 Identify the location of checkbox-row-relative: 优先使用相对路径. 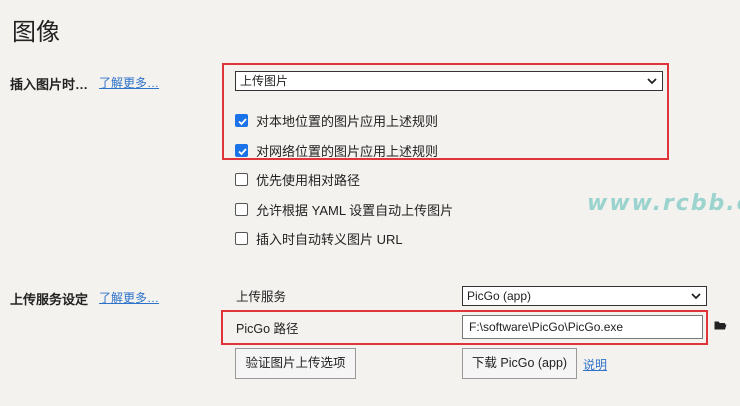
(297, 179).